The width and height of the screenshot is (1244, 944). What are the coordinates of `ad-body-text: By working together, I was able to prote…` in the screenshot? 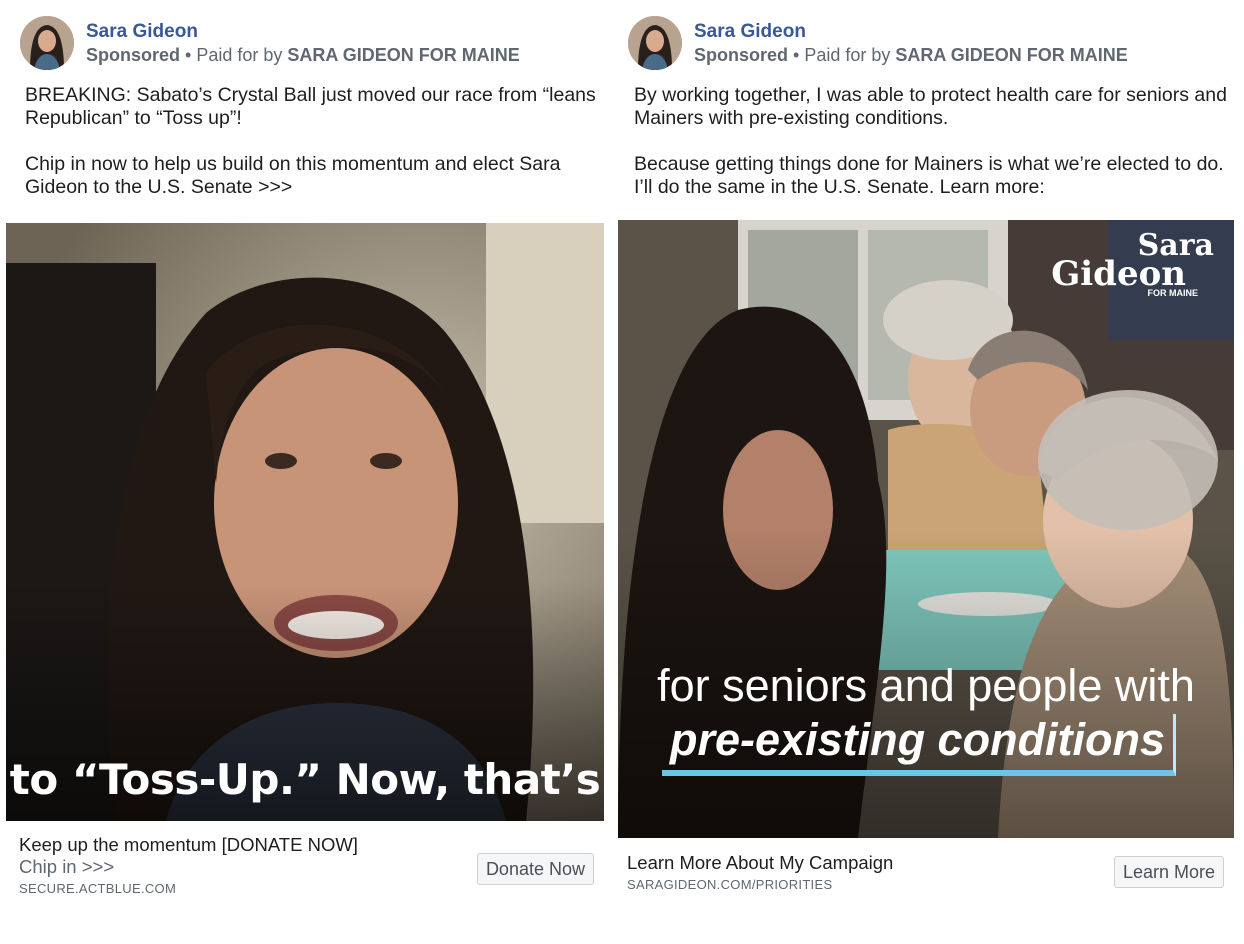 It's located at (926, 141).